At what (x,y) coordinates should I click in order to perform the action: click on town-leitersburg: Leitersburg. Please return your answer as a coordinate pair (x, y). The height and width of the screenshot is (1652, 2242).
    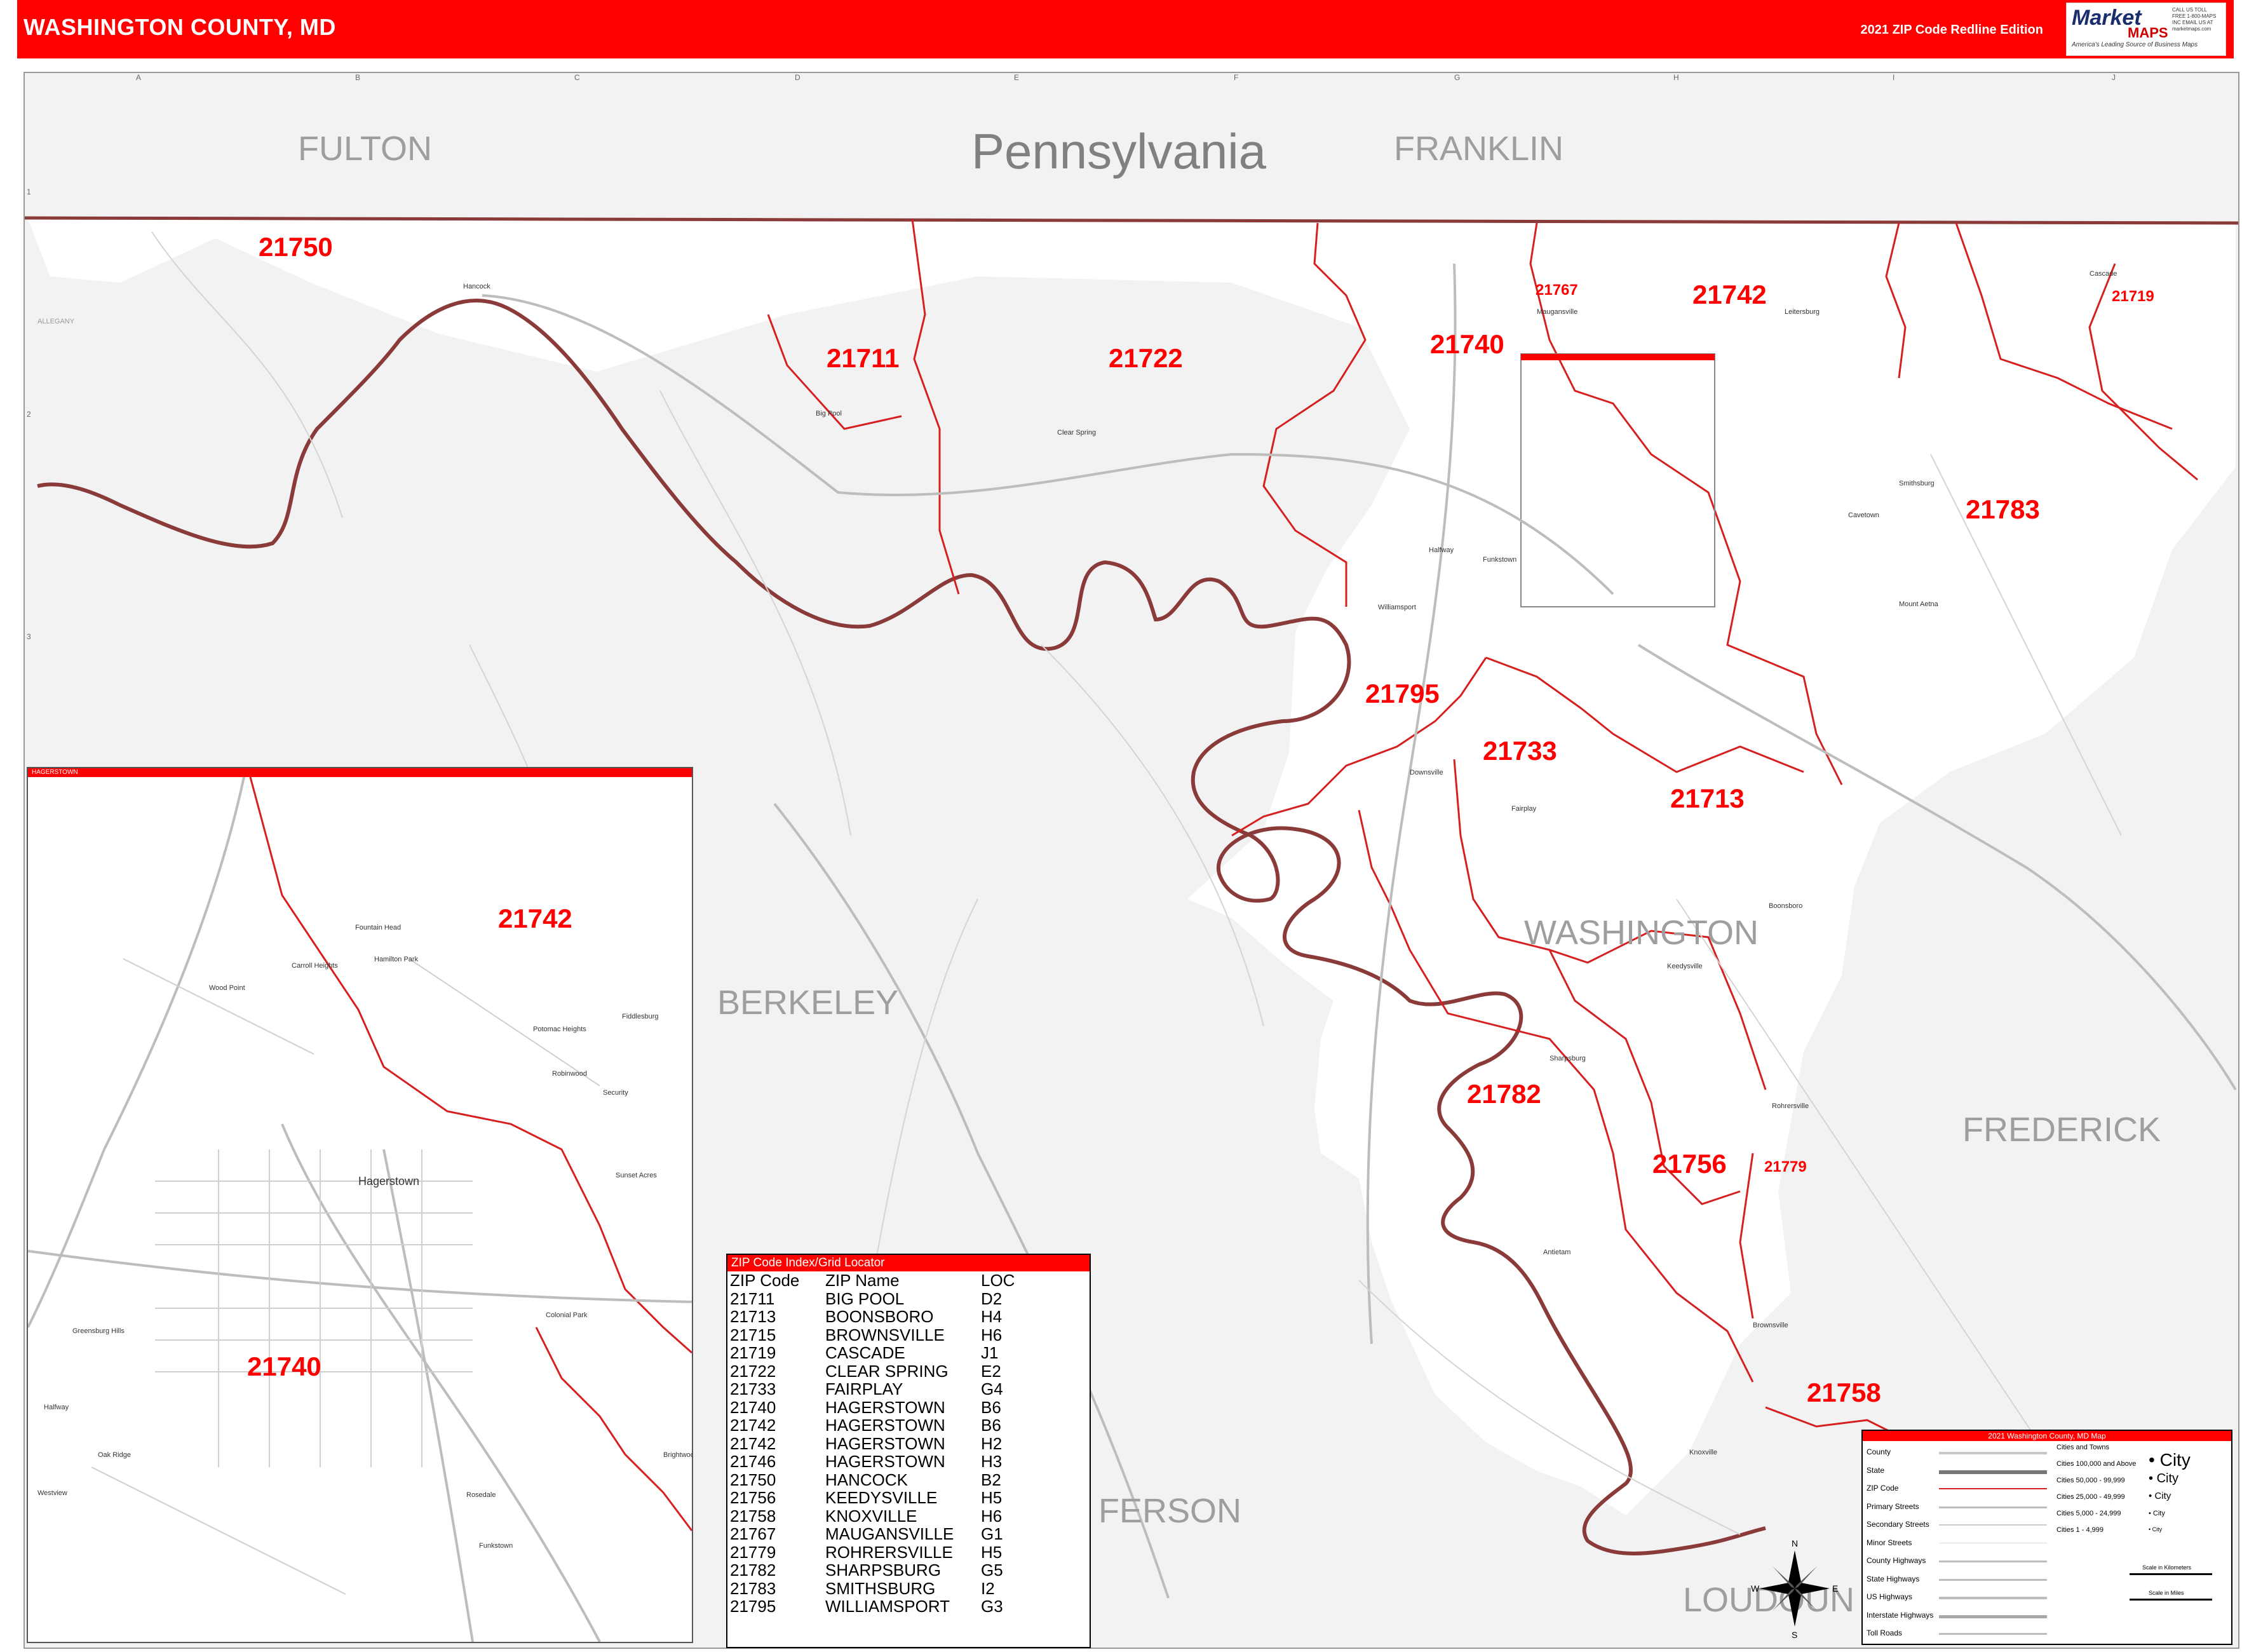
    Looking at the image, I should click on (1802, 312).